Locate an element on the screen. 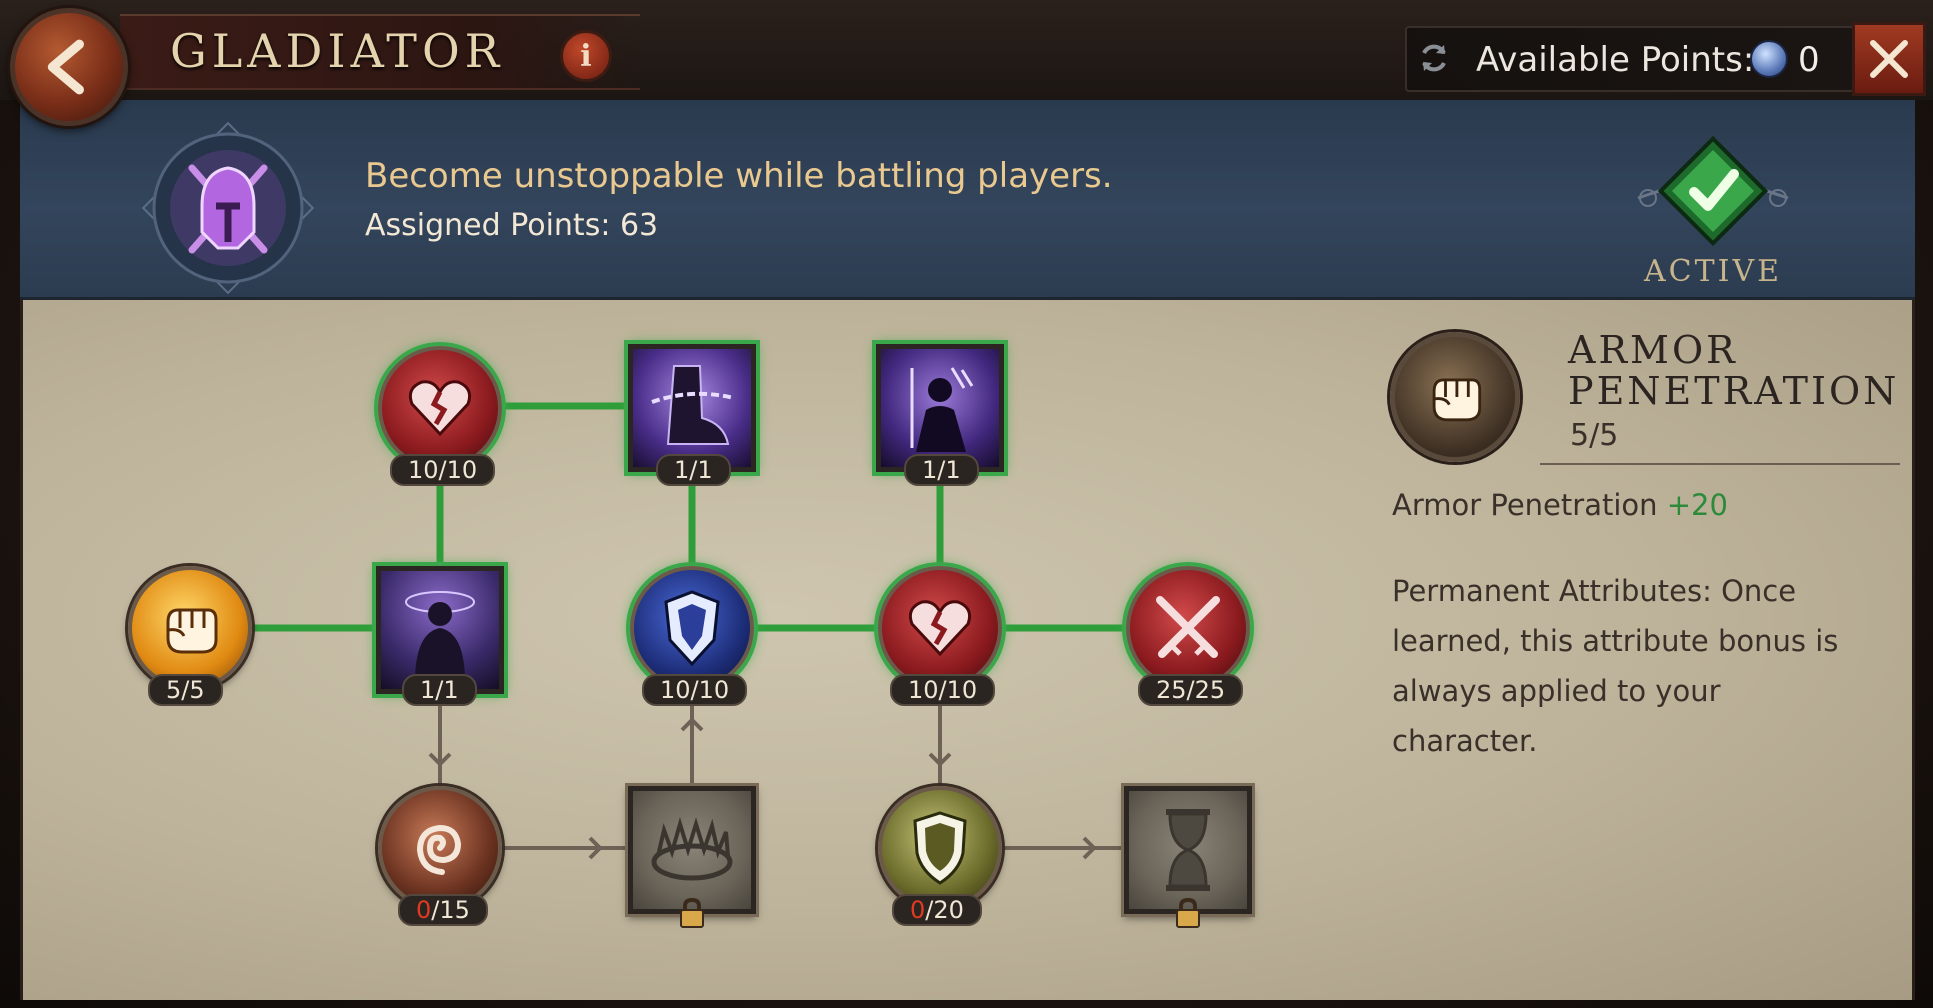 The width and height of the screenshot is (1933, 1008). hourglass-icon is located at coordinates (1188, 850).